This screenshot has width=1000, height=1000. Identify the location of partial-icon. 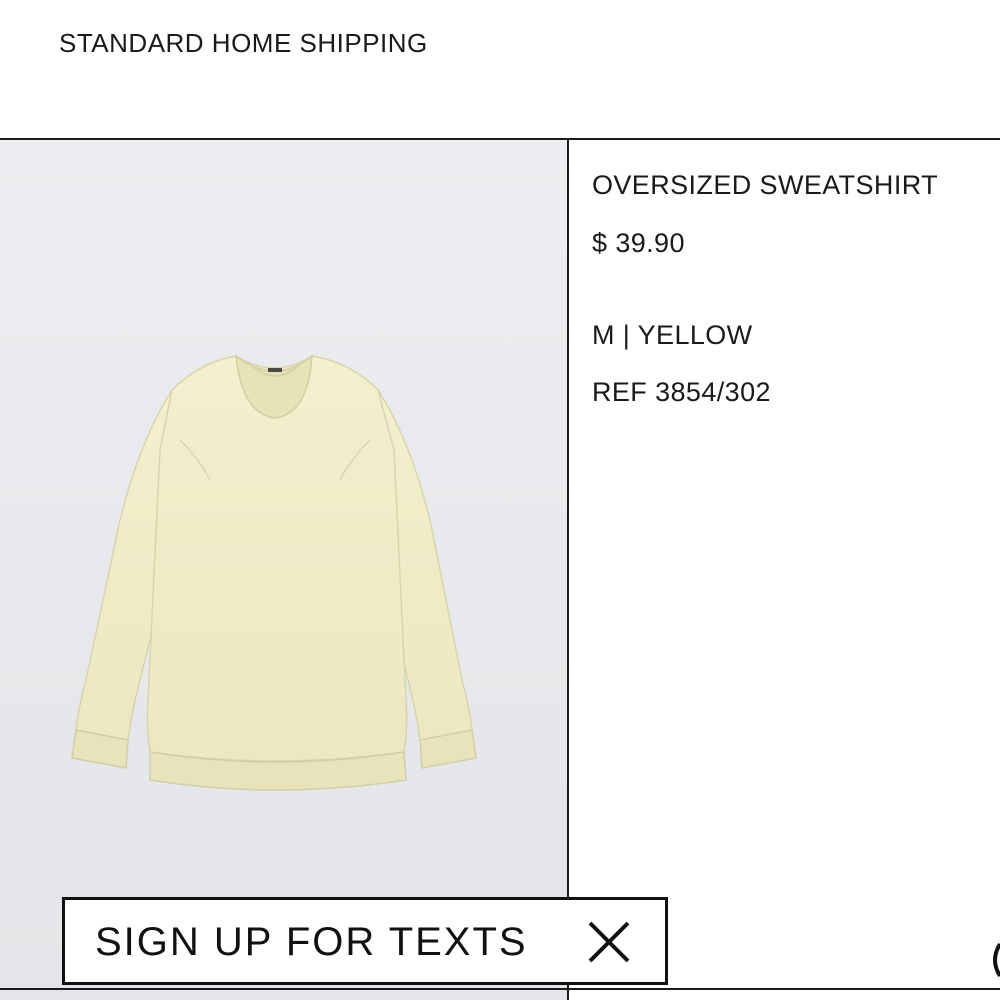
(994, 960).